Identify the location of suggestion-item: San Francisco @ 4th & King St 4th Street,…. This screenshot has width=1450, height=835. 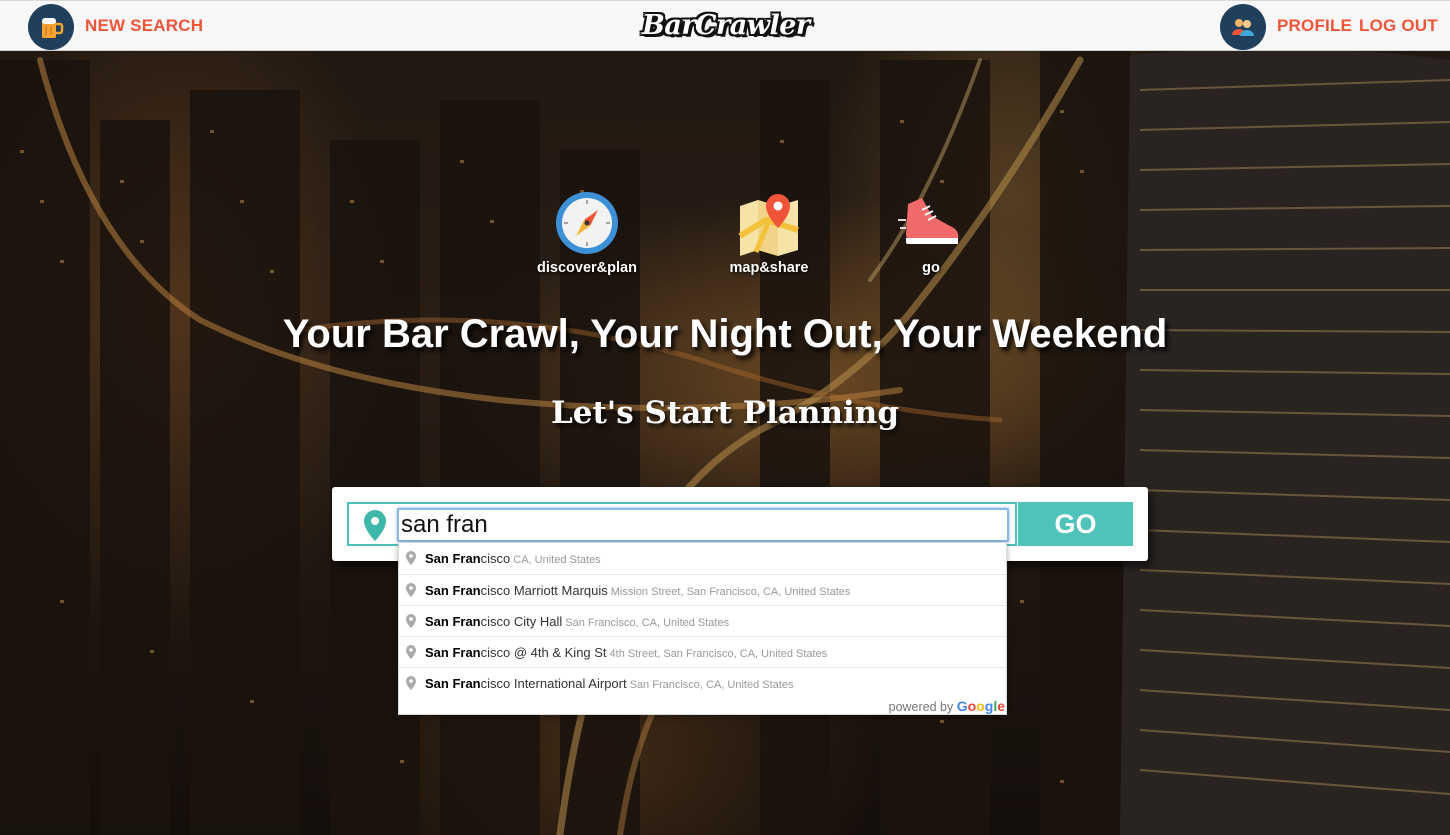
(702, 651).